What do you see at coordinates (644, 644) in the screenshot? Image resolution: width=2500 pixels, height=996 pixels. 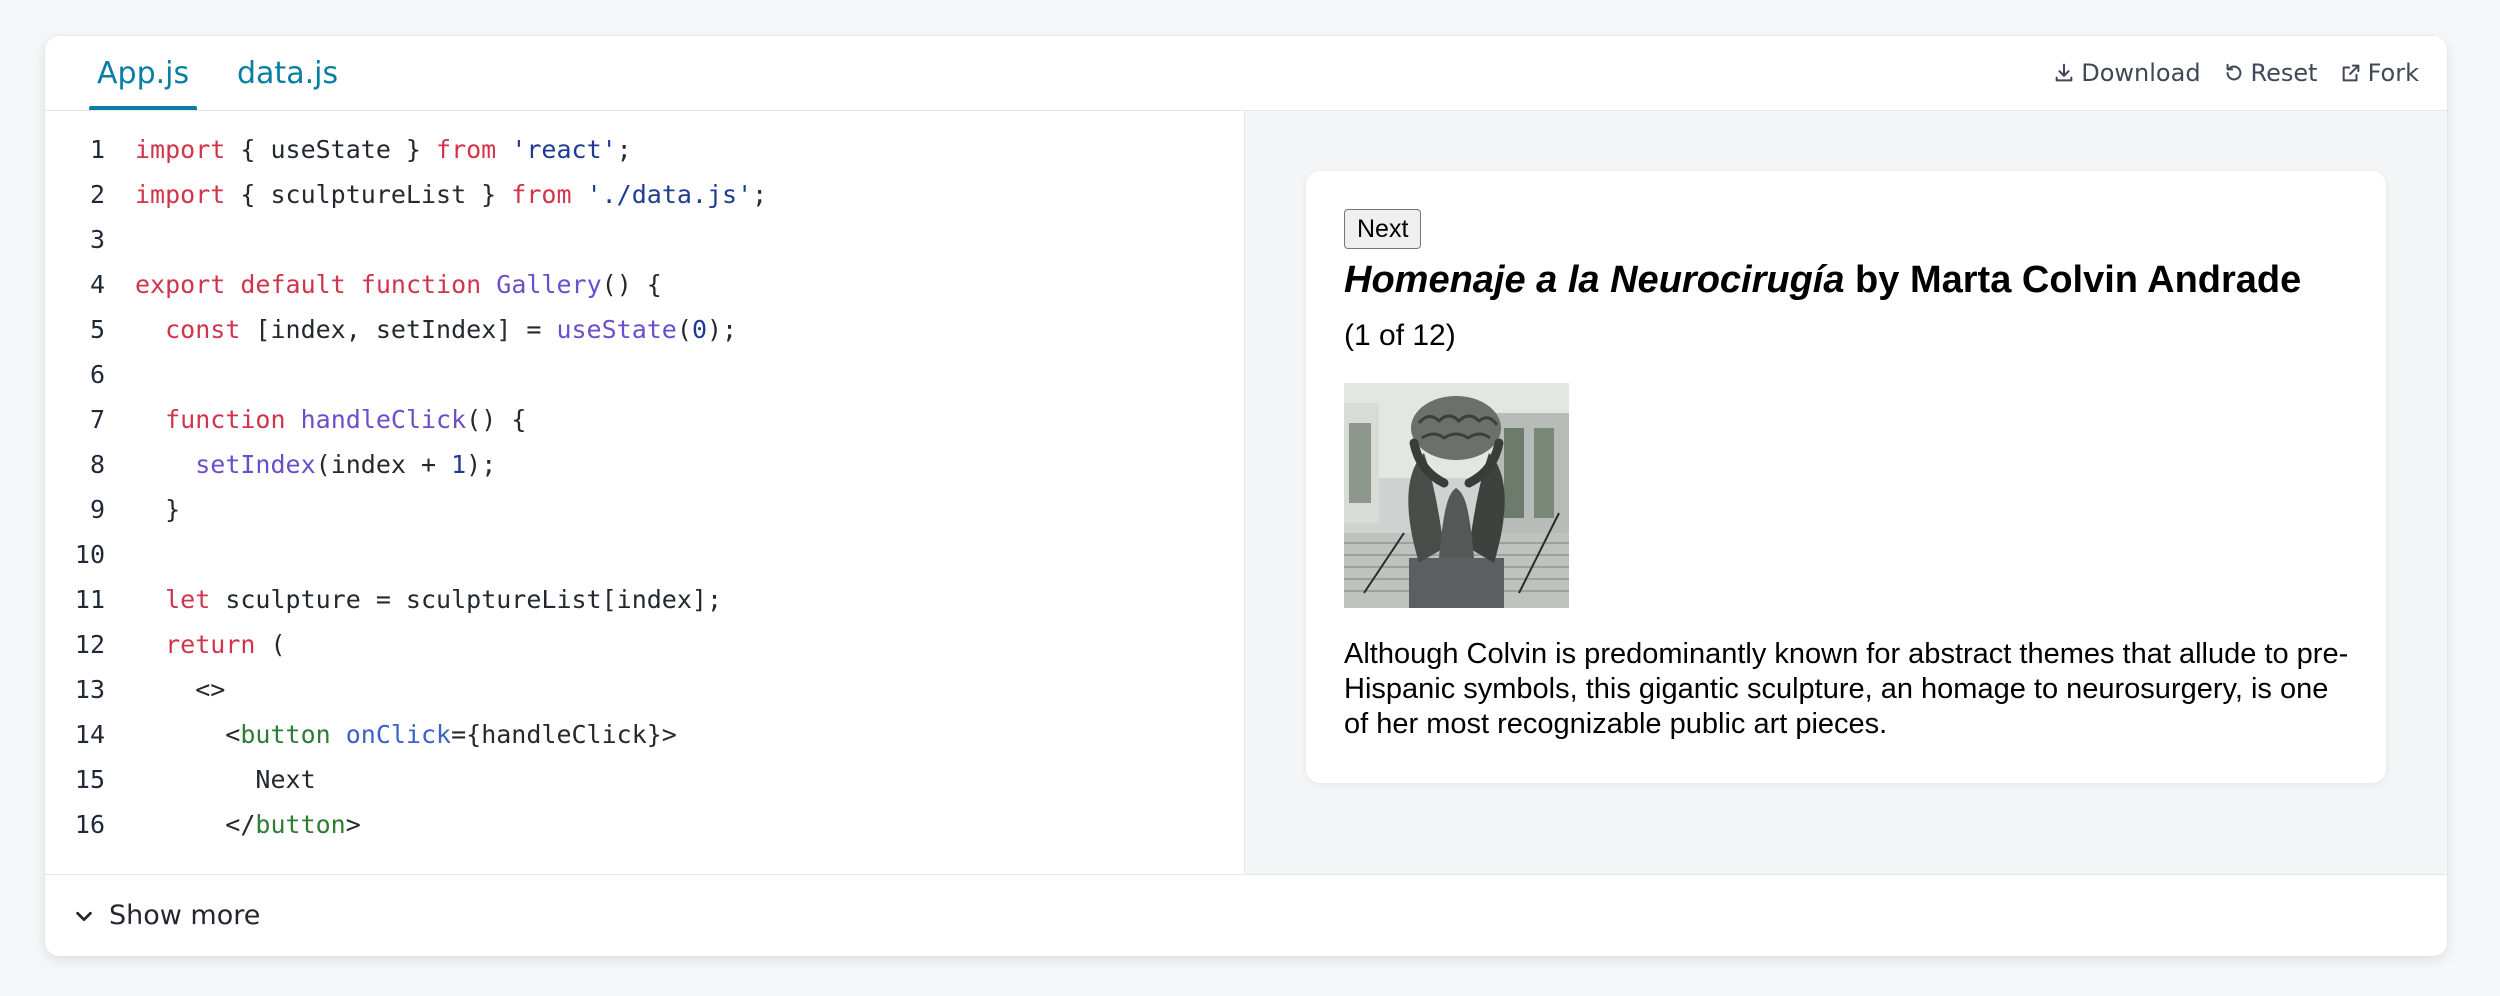 I see `code-line: 12 return (` at bounding box center [644, 644].